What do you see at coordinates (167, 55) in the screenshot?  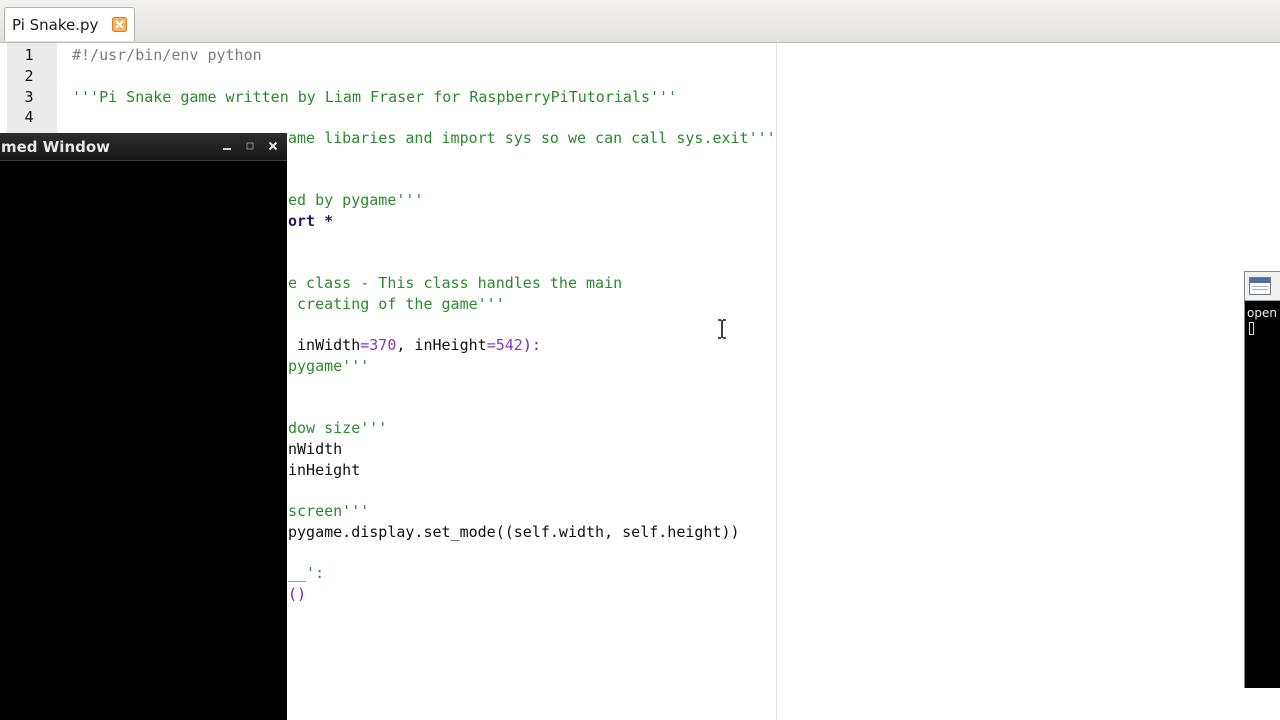 I see `code-line-1: #!/usr/bin/env python` at bounding box center [167, 55].